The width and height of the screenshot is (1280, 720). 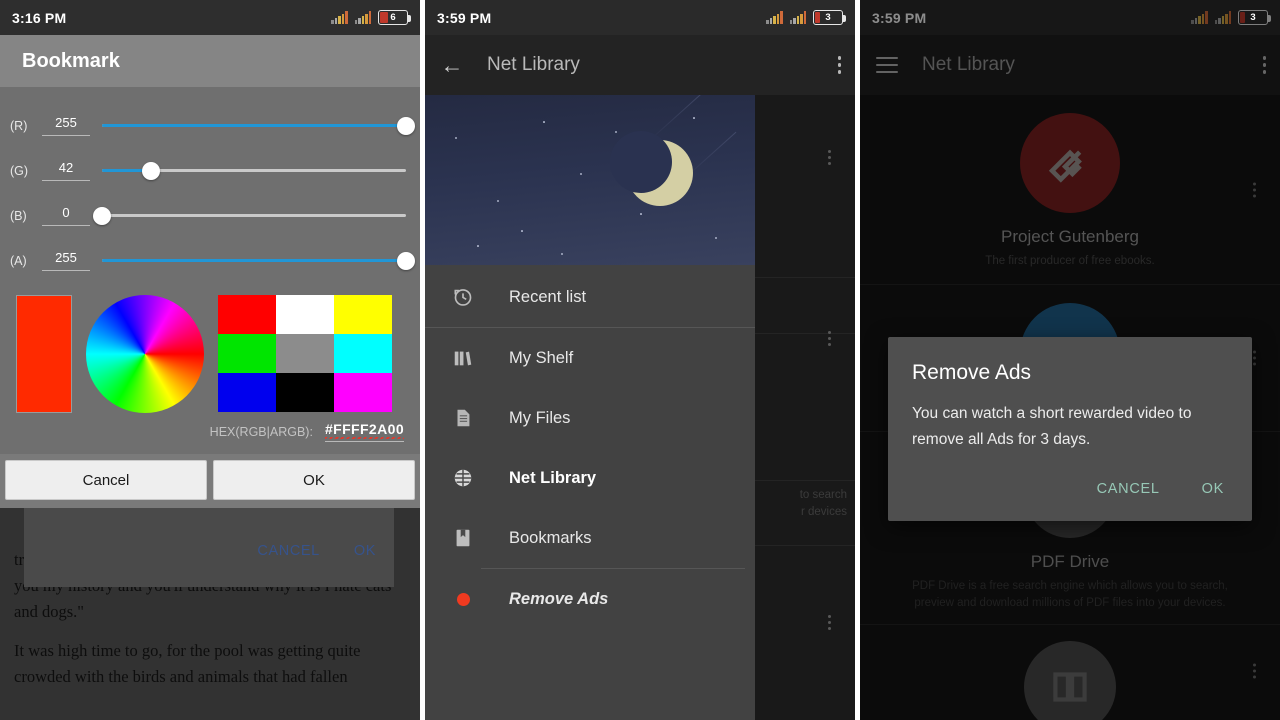 I want to click on slider-row-b: (B) 0, so click(x=208, y=215).